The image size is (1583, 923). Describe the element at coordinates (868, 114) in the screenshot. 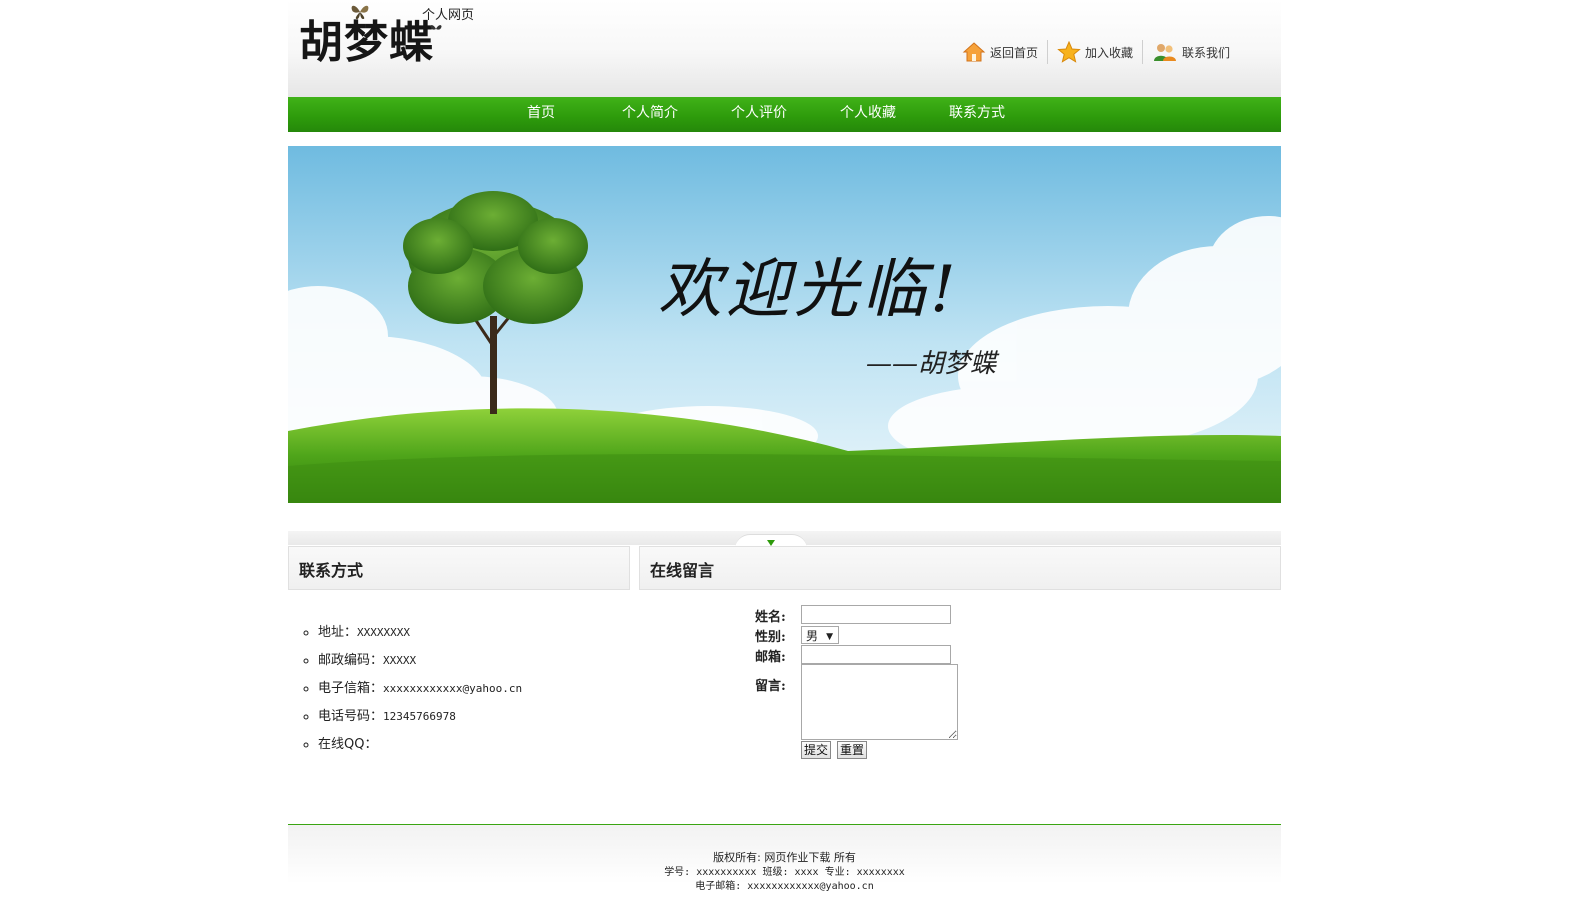

I see `nav-item-collection: 个人收藏` at that location.